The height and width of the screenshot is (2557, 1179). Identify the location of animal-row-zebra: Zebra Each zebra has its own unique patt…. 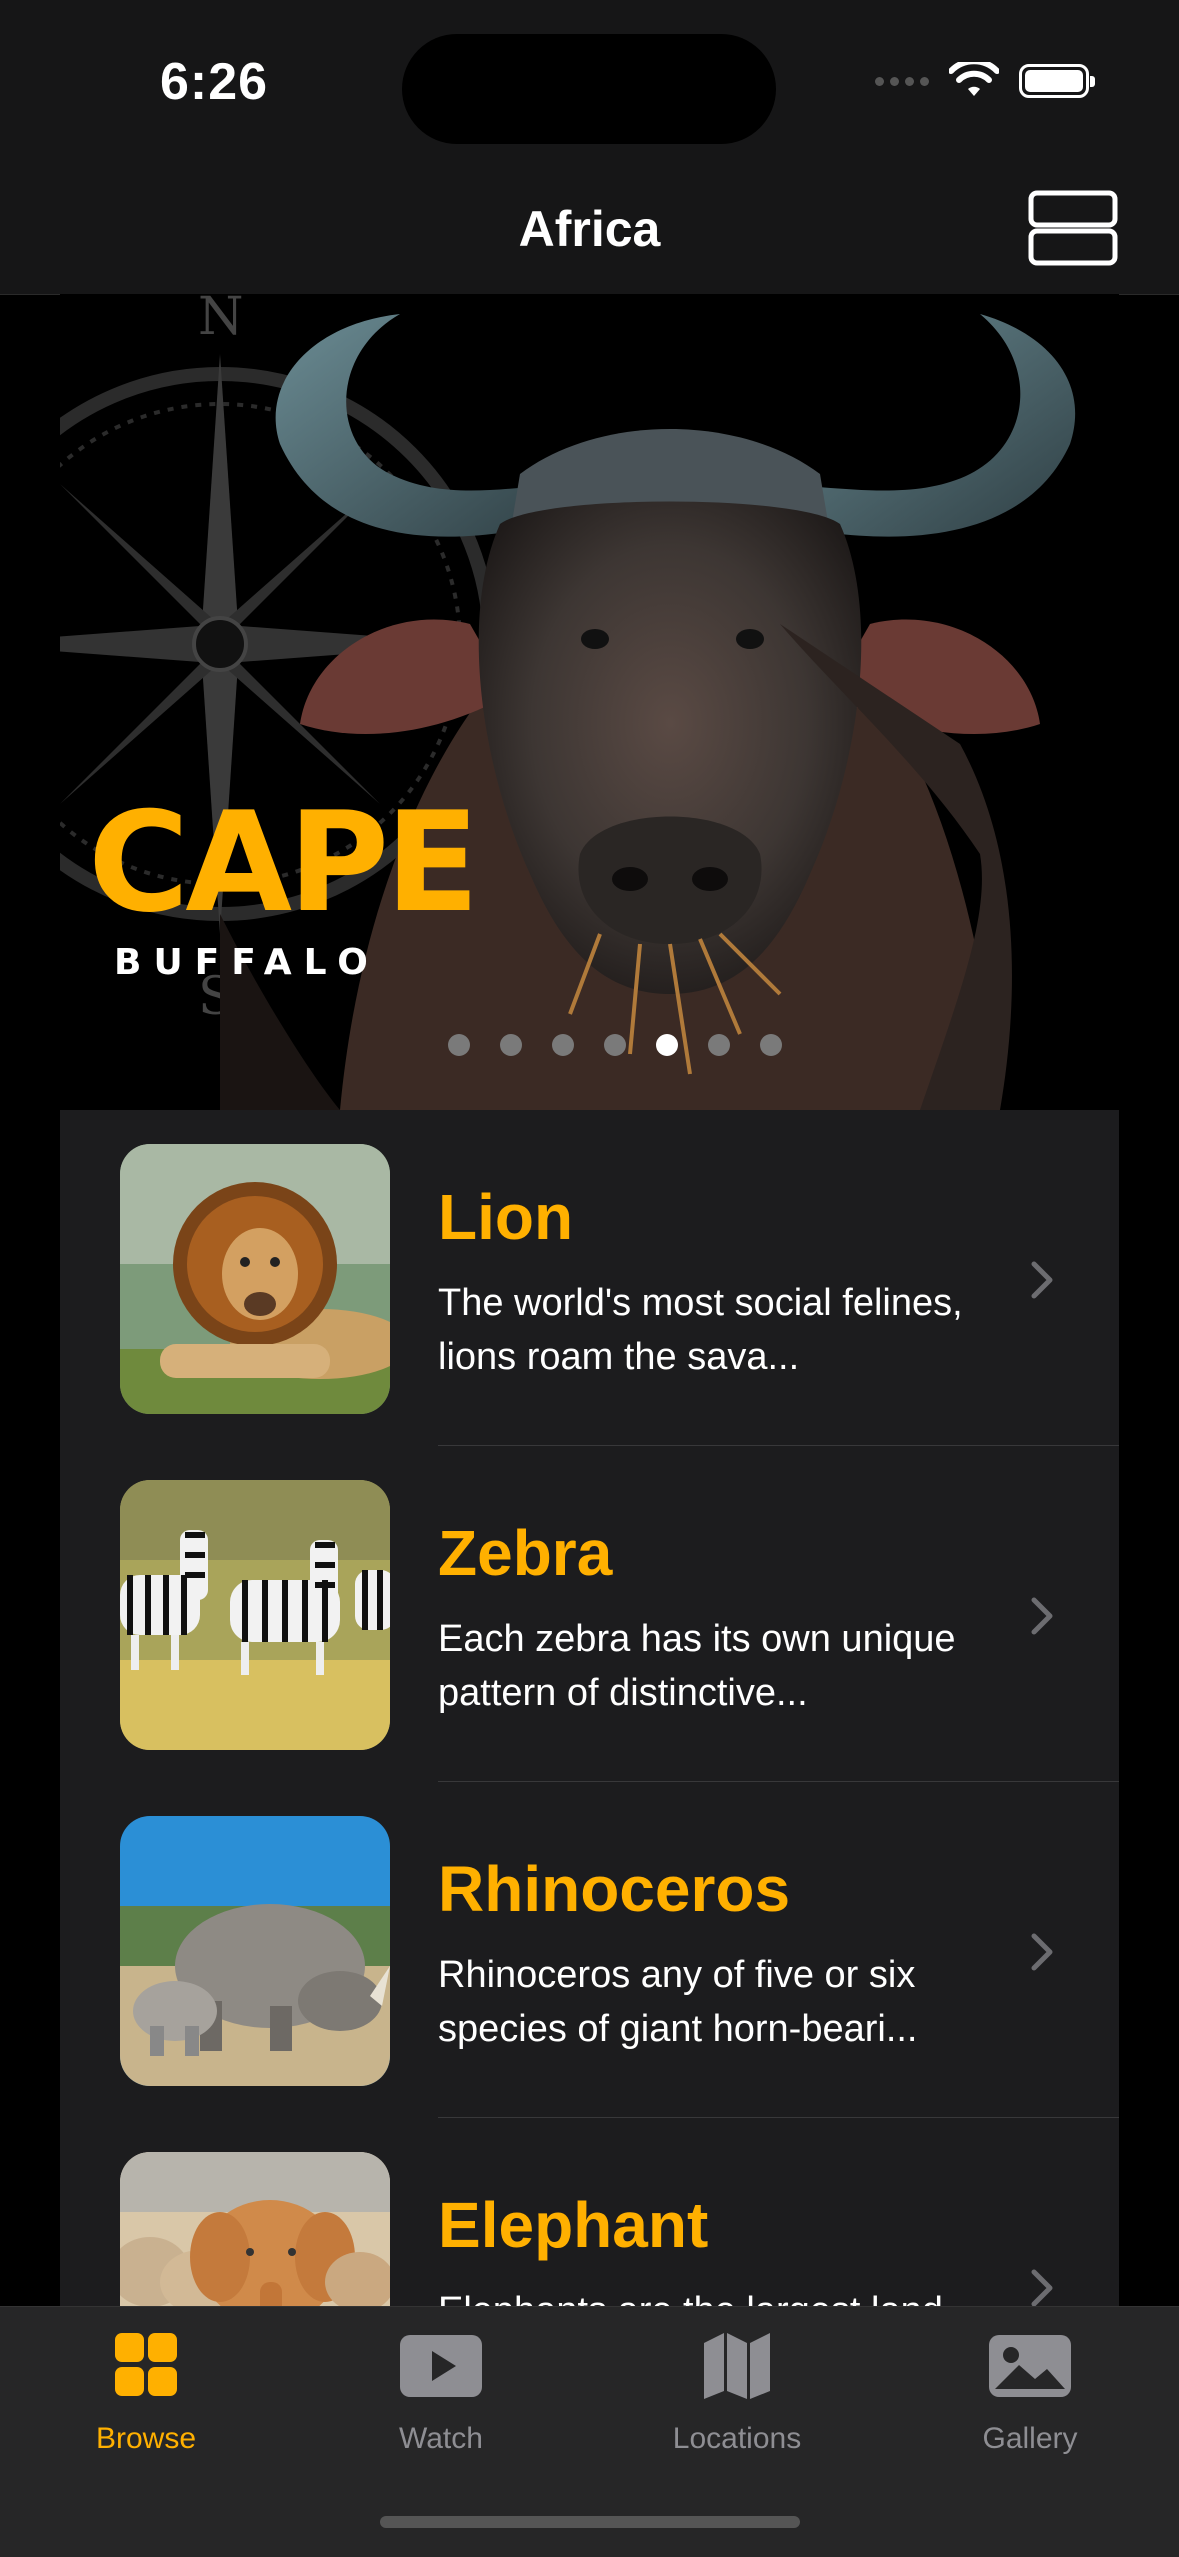
(589, 1614).